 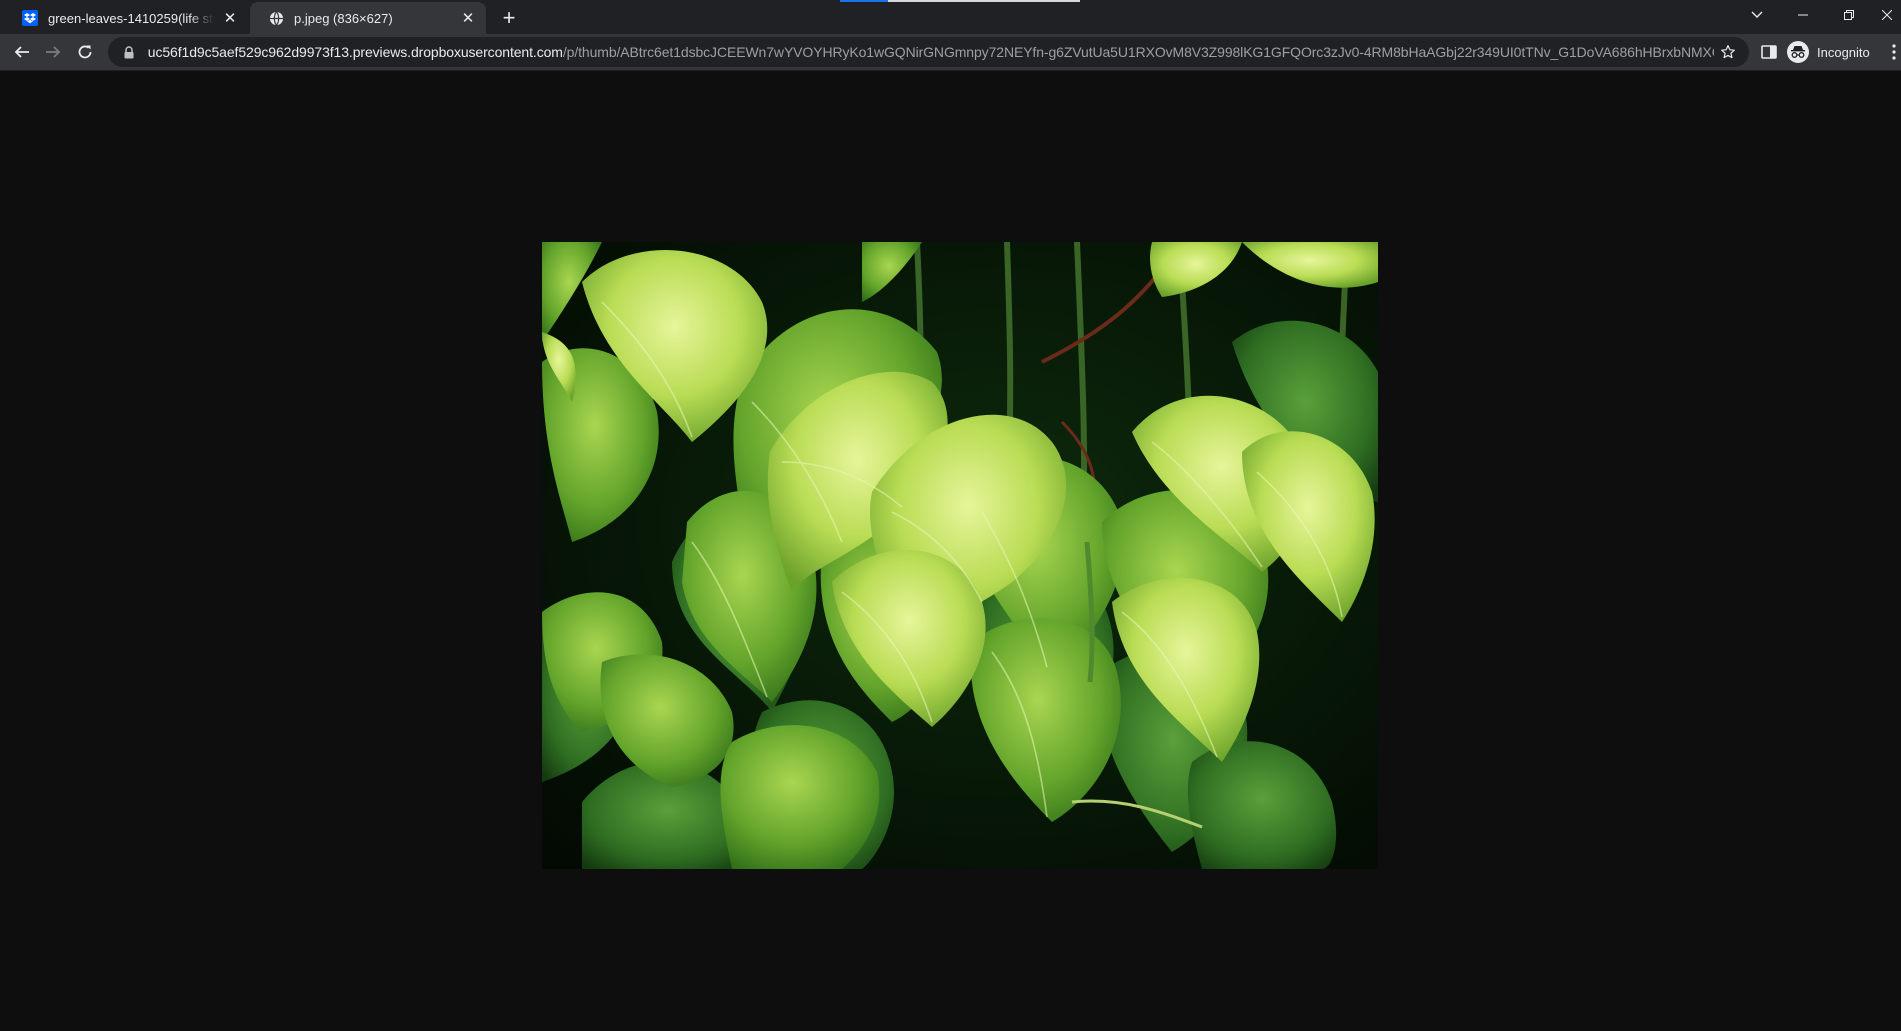 What do you see at coordinates (960, 1) in the screenshot?
I see `loading-indicator` at bounding box center [960, 1].